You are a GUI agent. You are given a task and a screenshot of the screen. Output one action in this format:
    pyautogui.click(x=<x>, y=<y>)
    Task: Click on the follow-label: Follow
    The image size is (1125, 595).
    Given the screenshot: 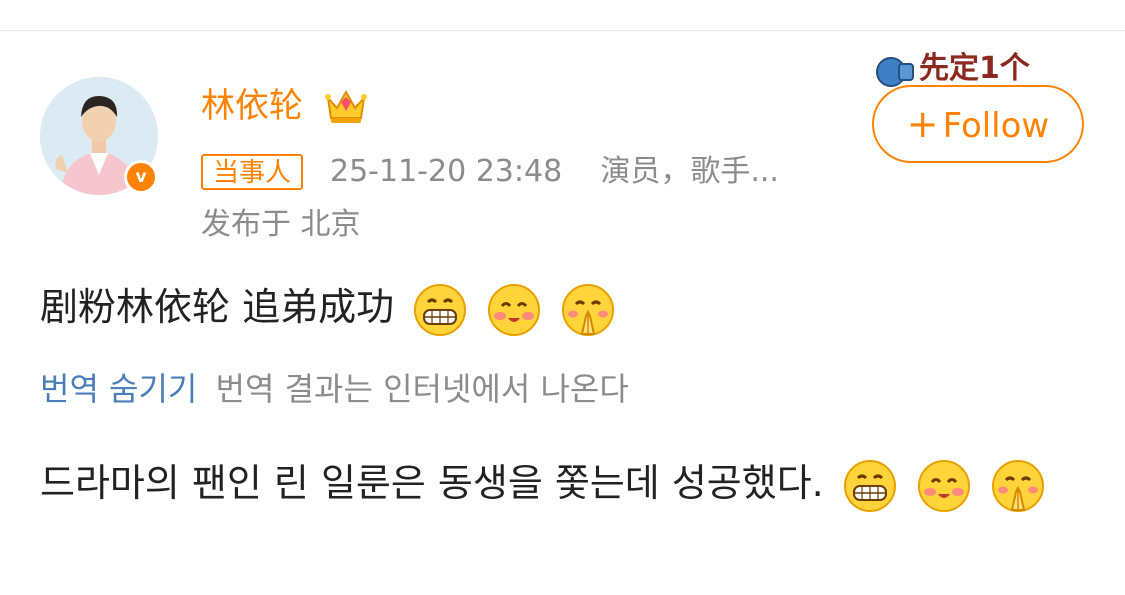 What is the action you would take?
    pyautogui.click(x=996, y=126)
    